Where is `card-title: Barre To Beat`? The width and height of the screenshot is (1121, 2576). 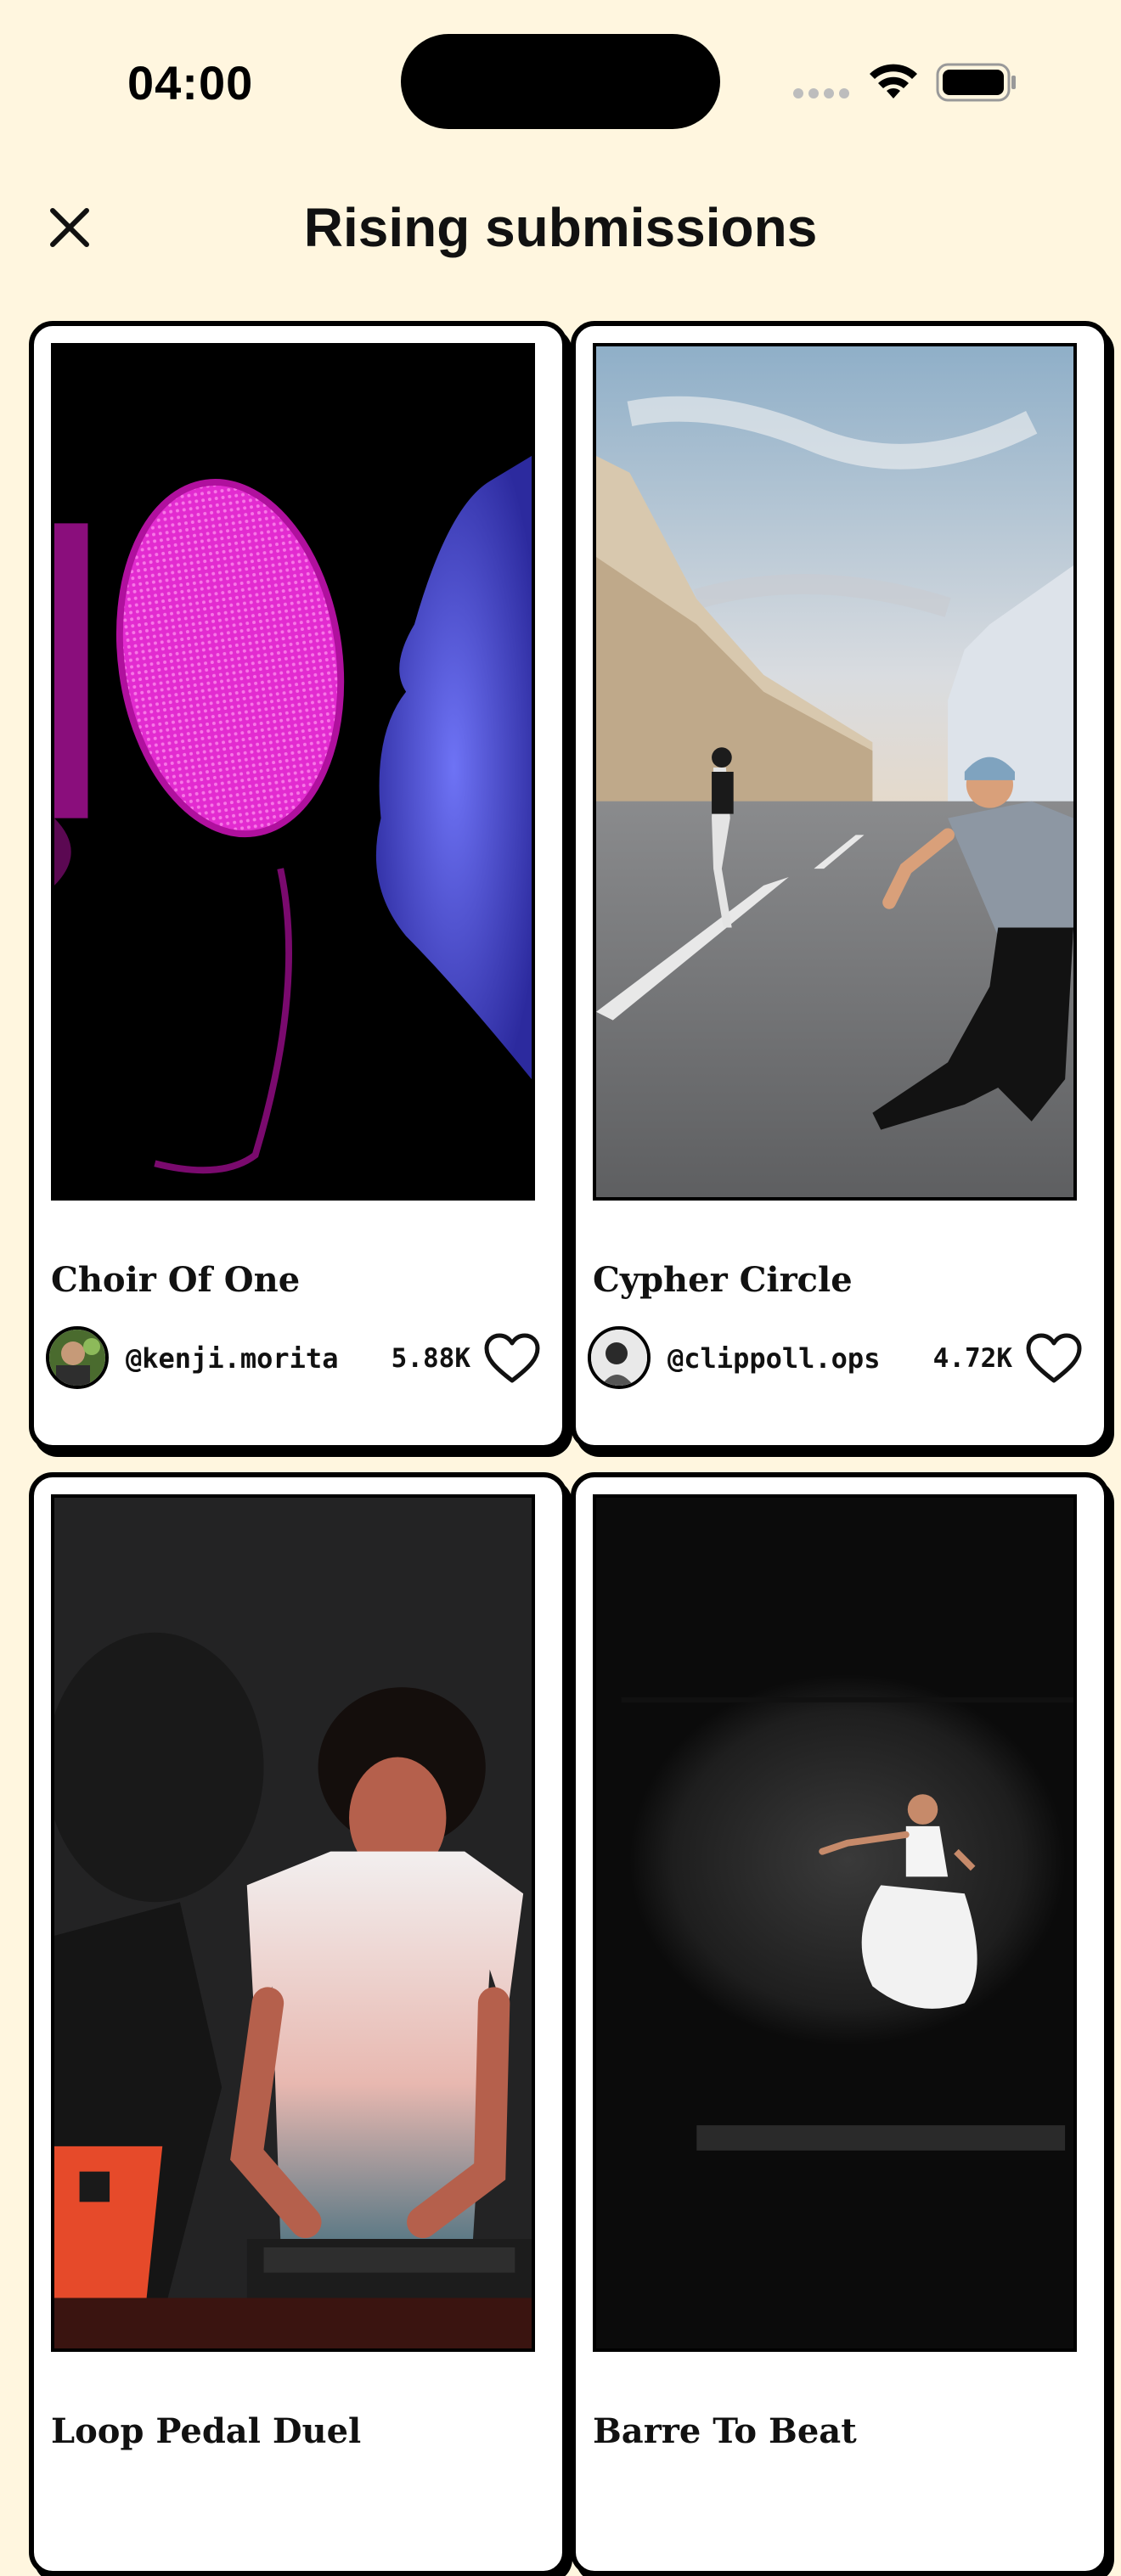
card-title: Barre To Beat is located at coordinates (725, 2431).